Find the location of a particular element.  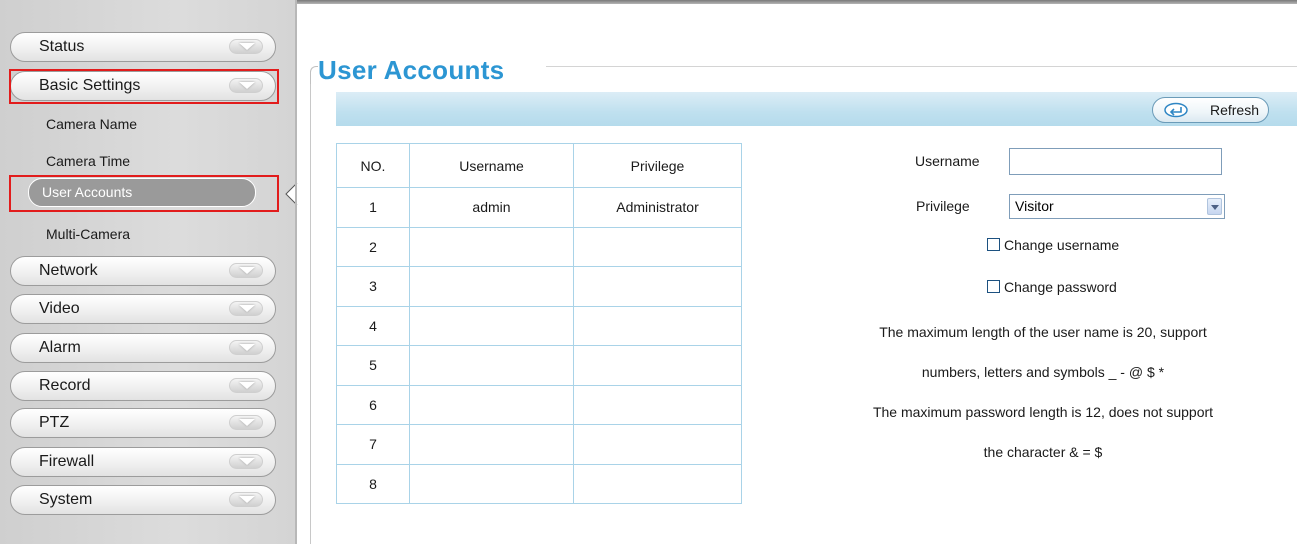

change-username-checkbox is located at coordinates (993, 244).